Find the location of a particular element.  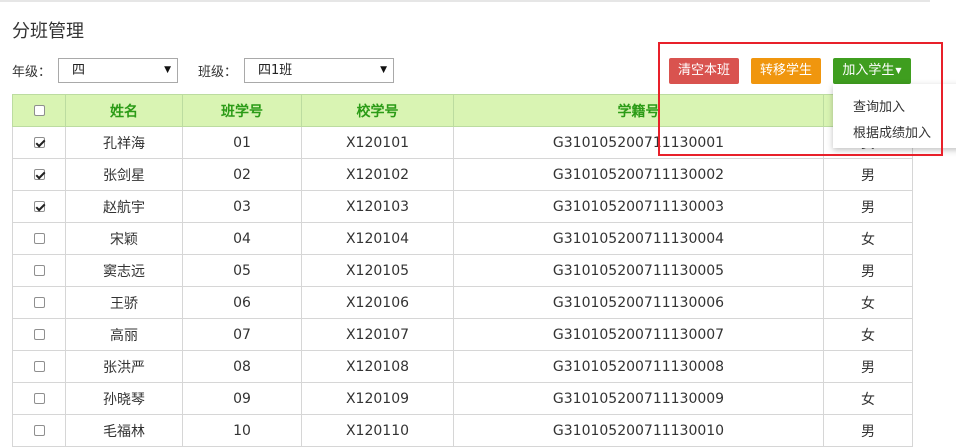

table-row: 张剑星 02 X120102 G310105200711130002 男 is located at coordinates (462, 174).